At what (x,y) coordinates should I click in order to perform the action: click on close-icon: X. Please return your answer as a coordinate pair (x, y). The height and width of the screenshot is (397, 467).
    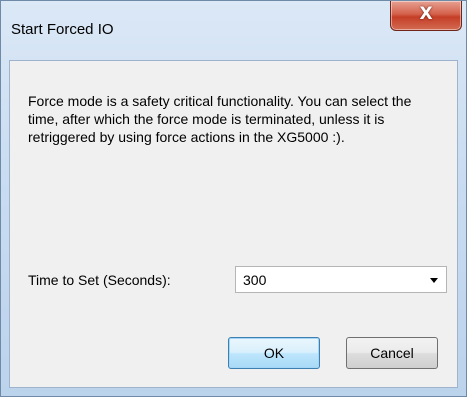
    Looking at the image, I should click on (426, 14).